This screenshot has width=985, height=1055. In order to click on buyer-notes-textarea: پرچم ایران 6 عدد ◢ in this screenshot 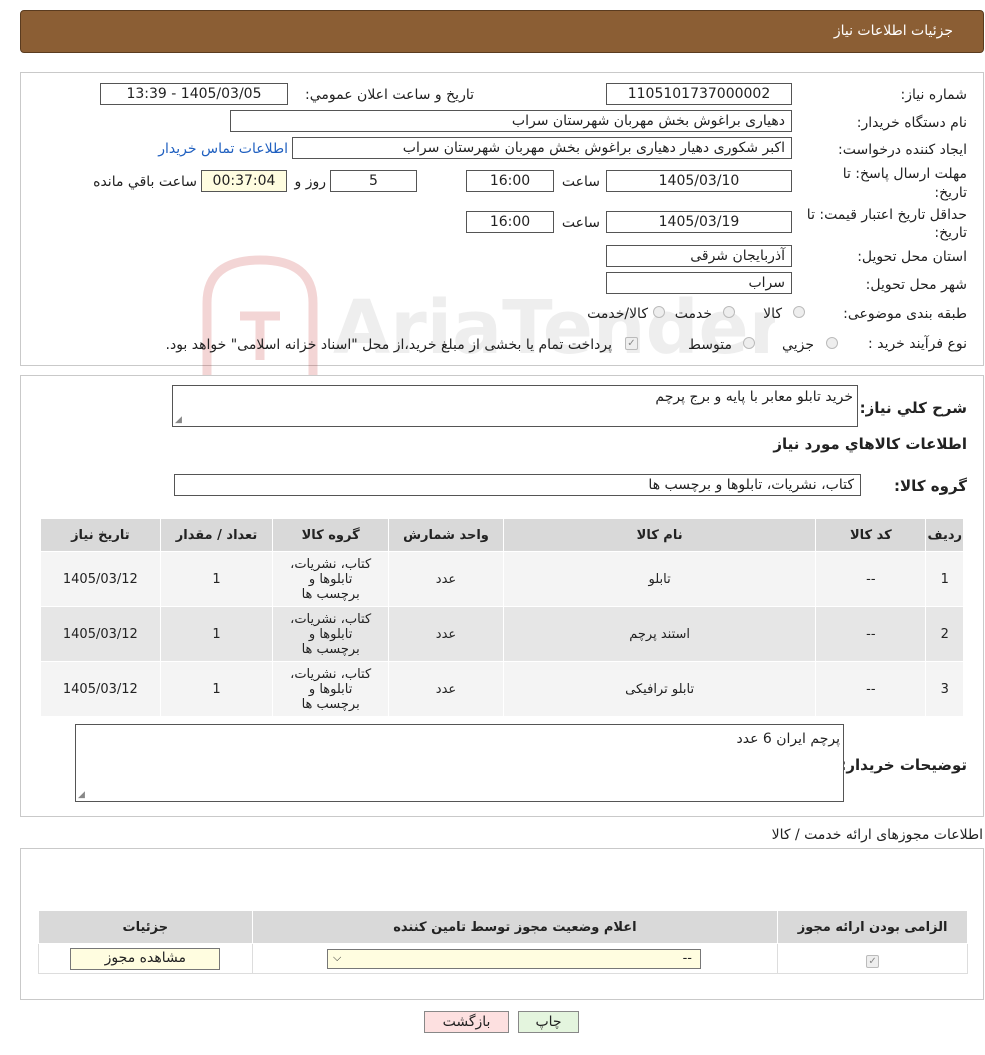, I will do `click(459, 763)`.